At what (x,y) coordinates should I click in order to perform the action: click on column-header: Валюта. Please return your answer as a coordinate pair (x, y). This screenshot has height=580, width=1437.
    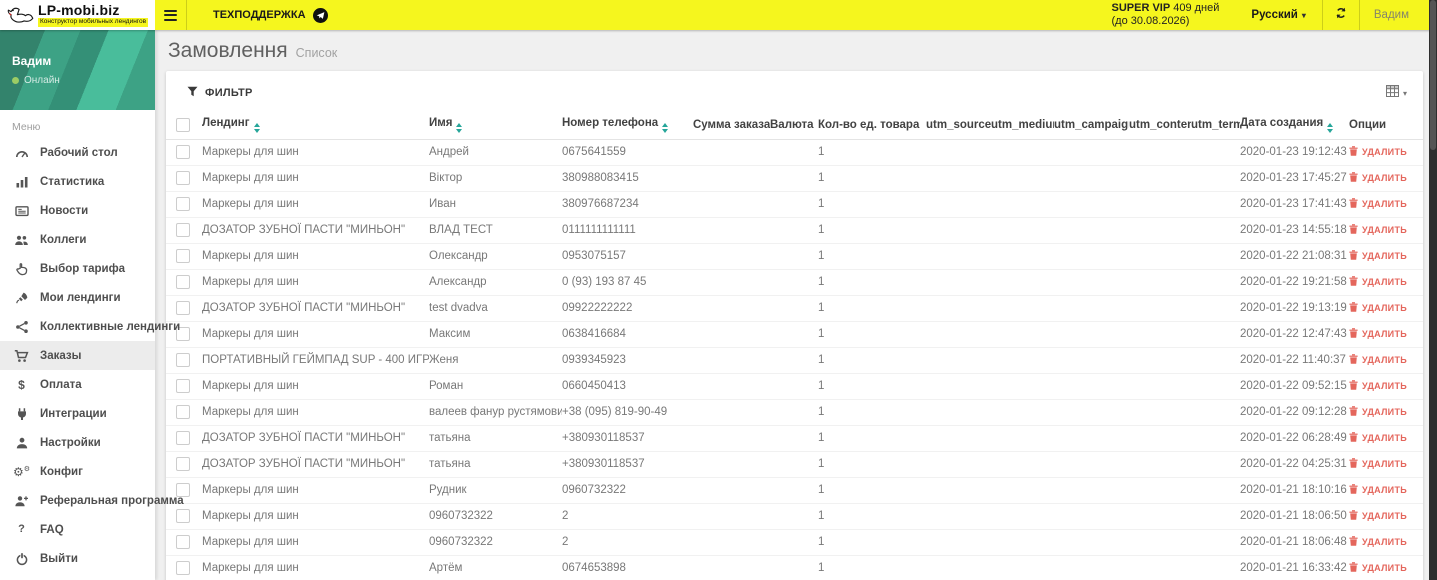
    Looking at the image, I should click on (794, 127).